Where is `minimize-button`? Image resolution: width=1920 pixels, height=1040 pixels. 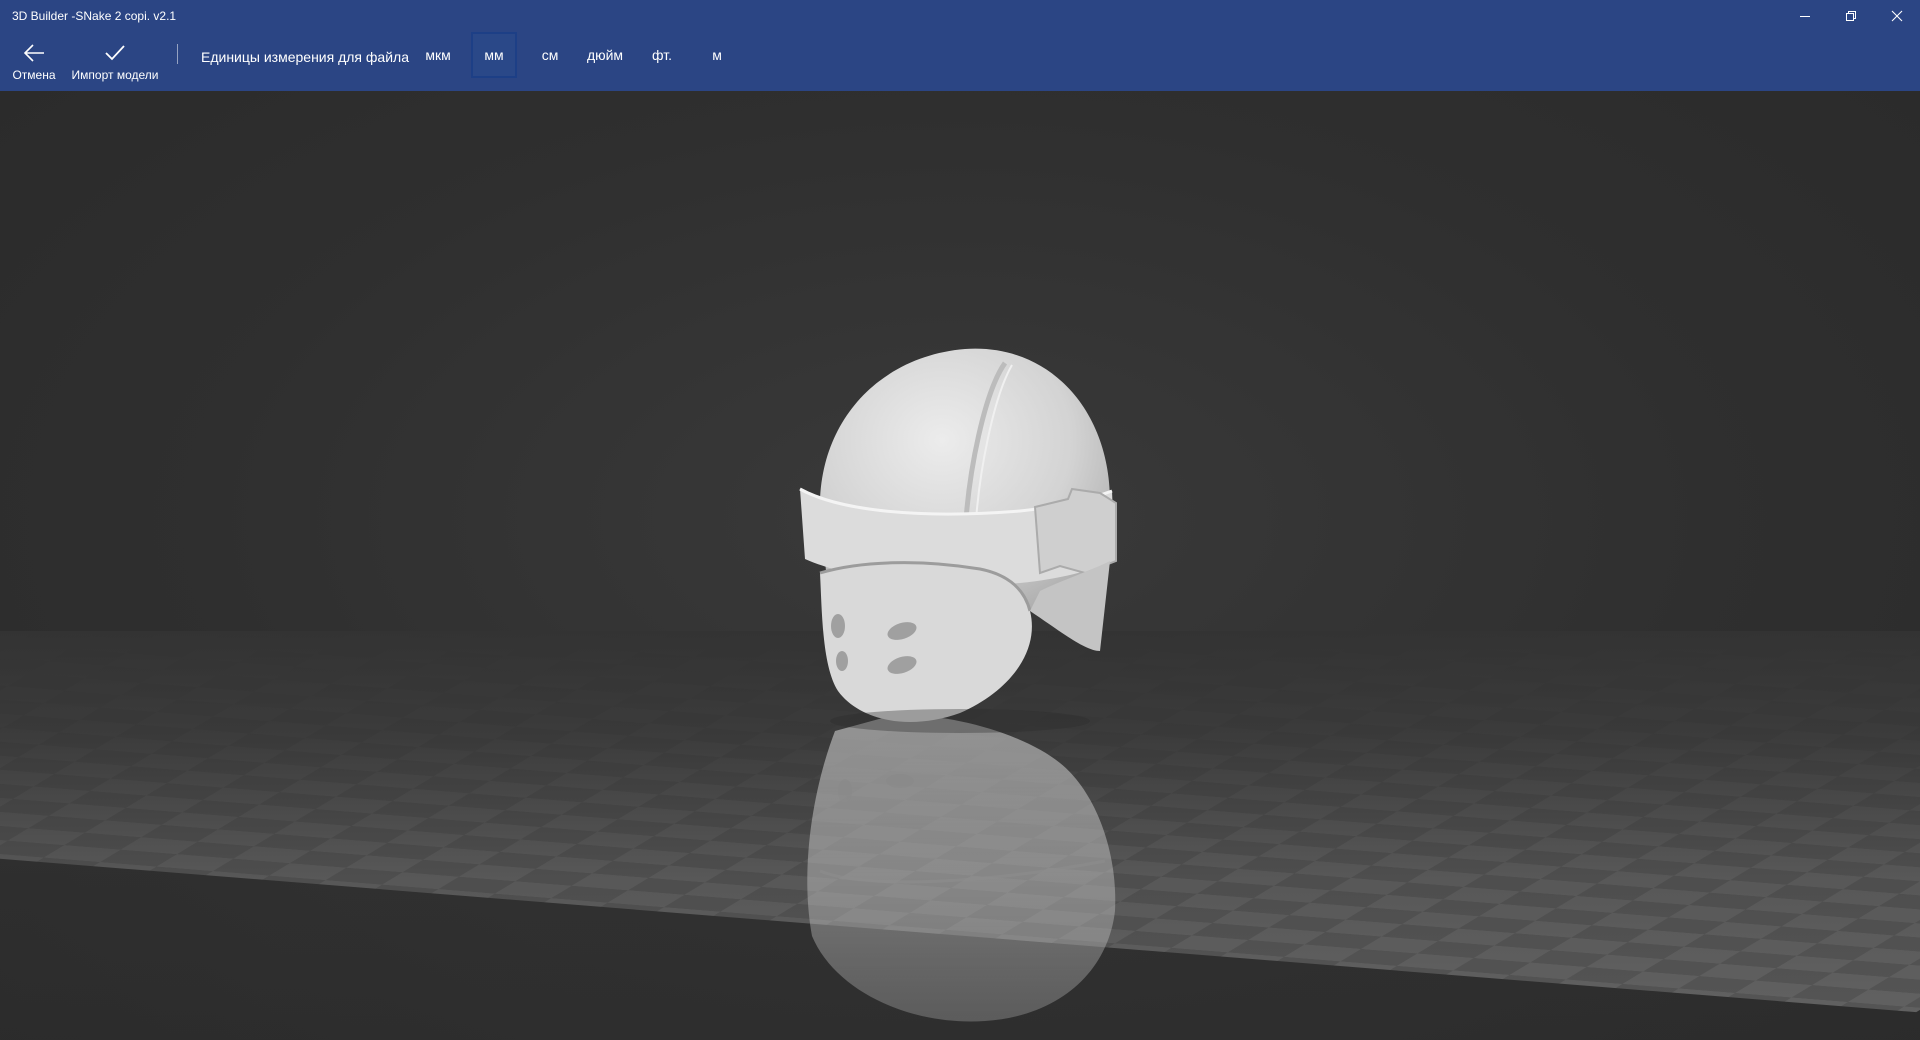 minimize-button is located at coordinates (1805, 16).